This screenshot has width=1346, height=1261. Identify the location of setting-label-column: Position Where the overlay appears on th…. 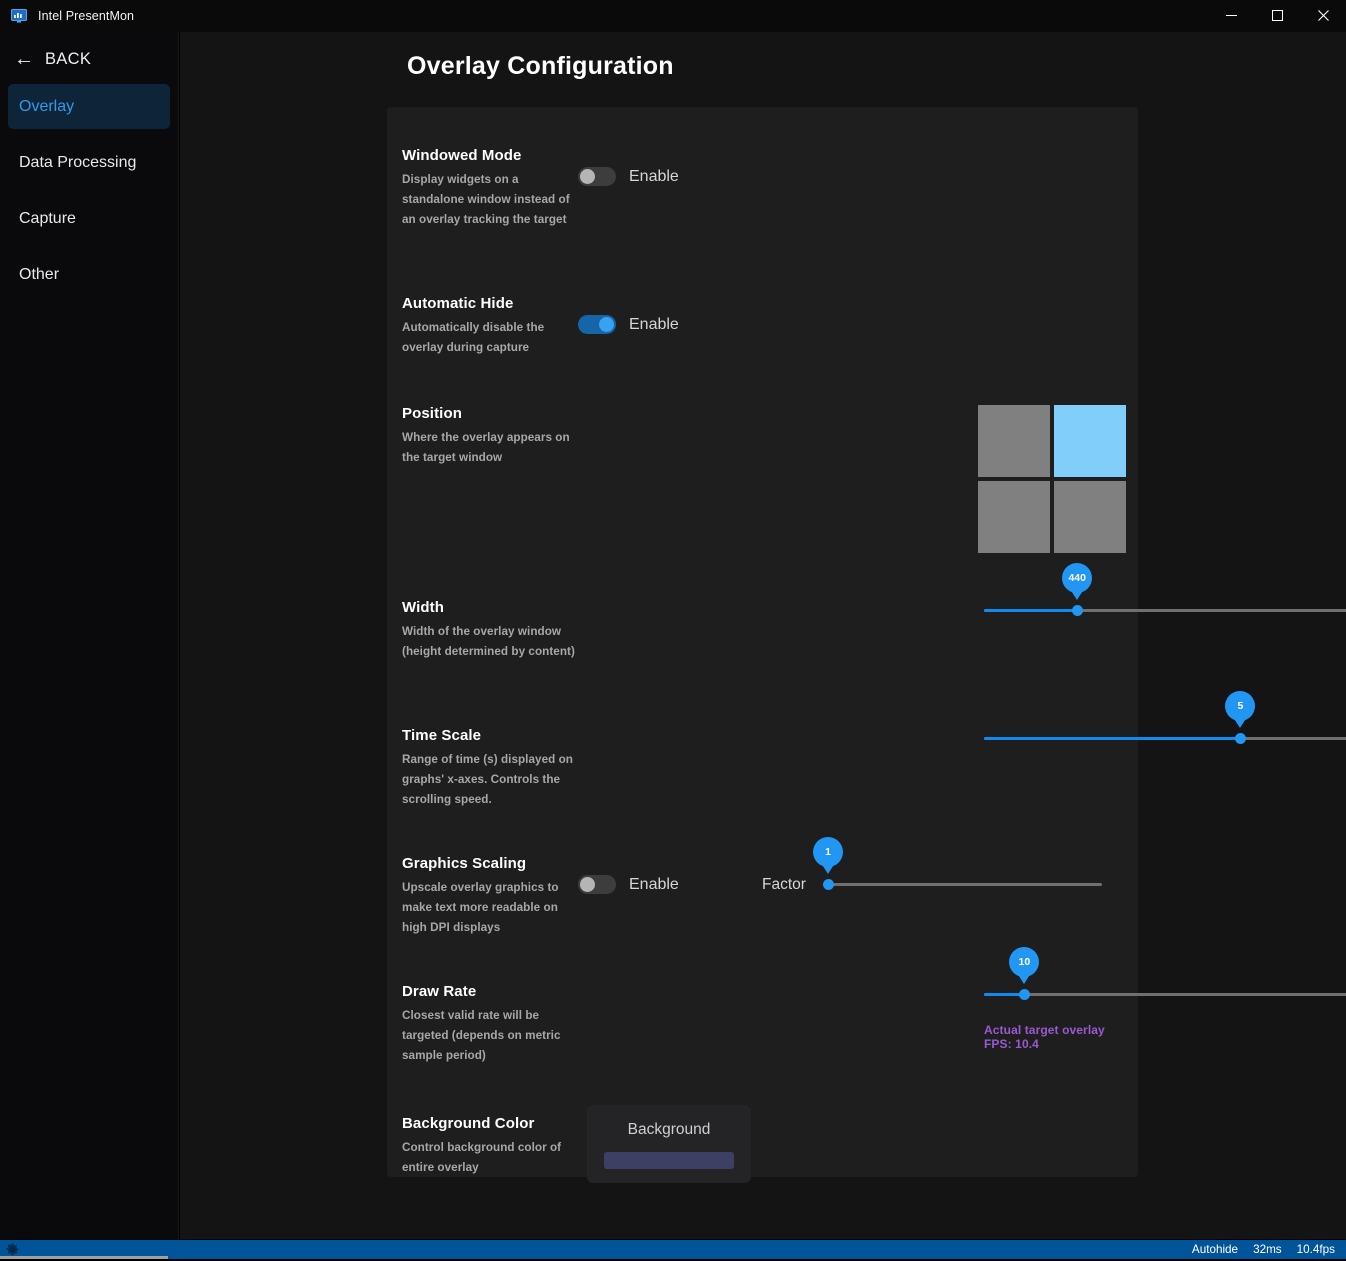
(491, 436).